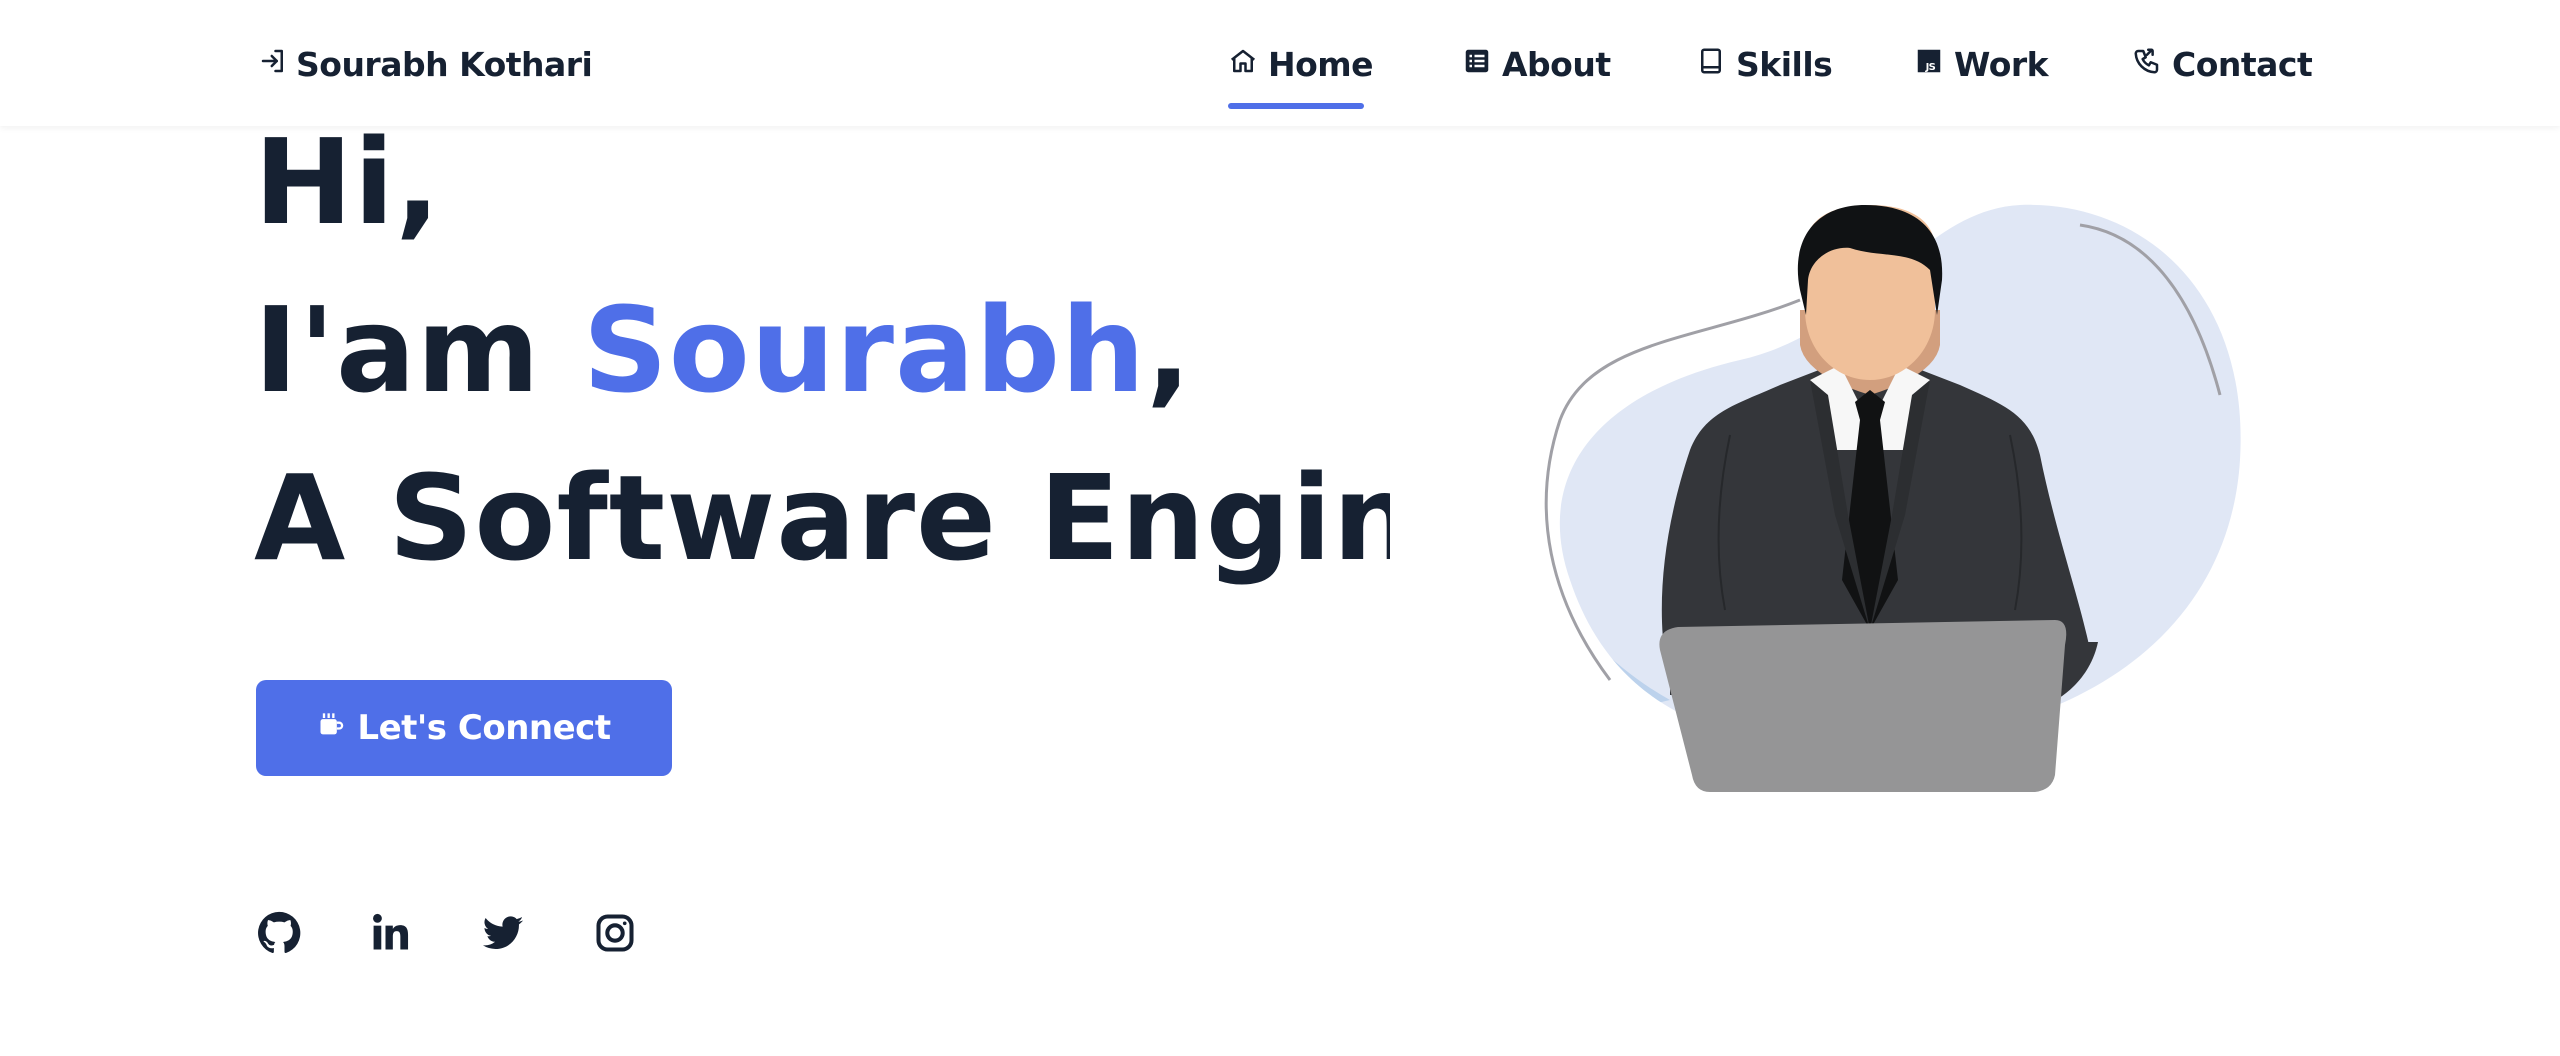 The width and height of the screenshot is (2560, 1056). I want to click on hero-role: A Software Engineer, so click(822, 518).